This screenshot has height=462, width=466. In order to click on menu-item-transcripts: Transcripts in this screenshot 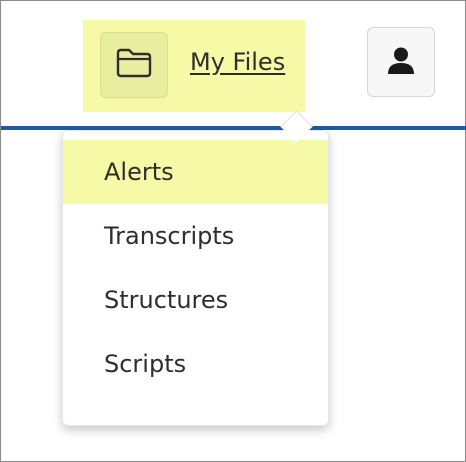, I will do `click(195, 236)`.